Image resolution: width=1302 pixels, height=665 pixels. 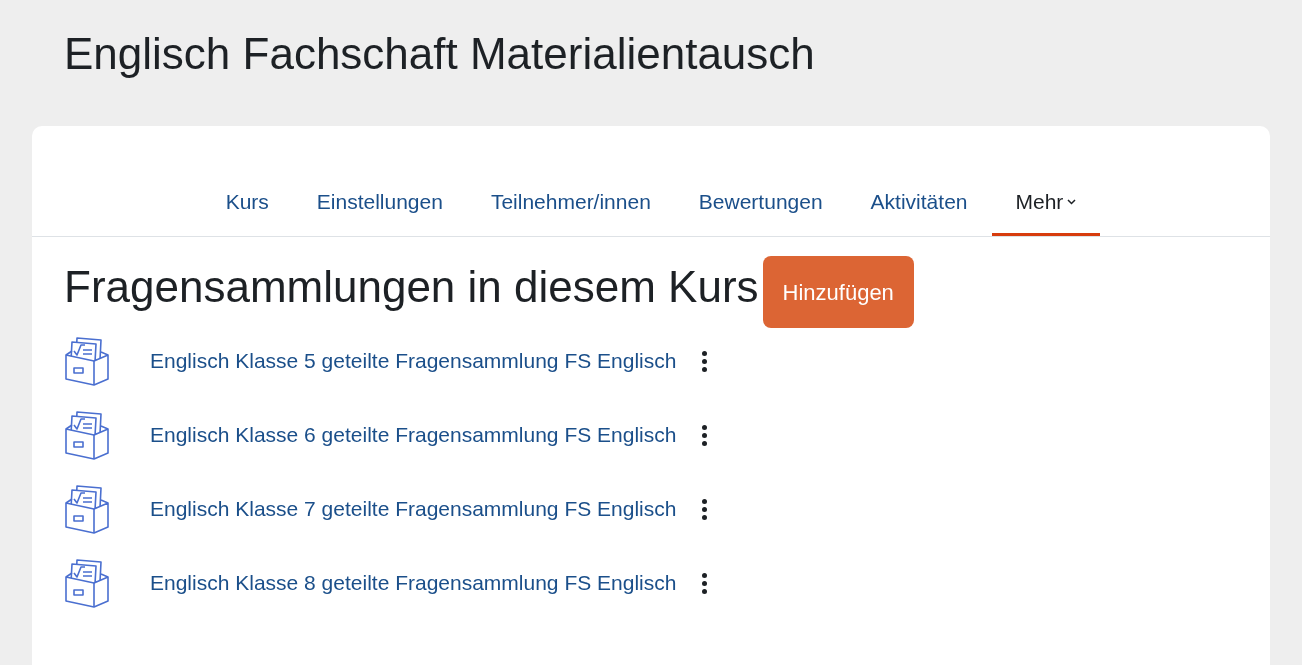 What do you see at coordinates (838, 292) in the screenshot?
I see `add-button: Hinzufügen` at bounding box center [838, 292].